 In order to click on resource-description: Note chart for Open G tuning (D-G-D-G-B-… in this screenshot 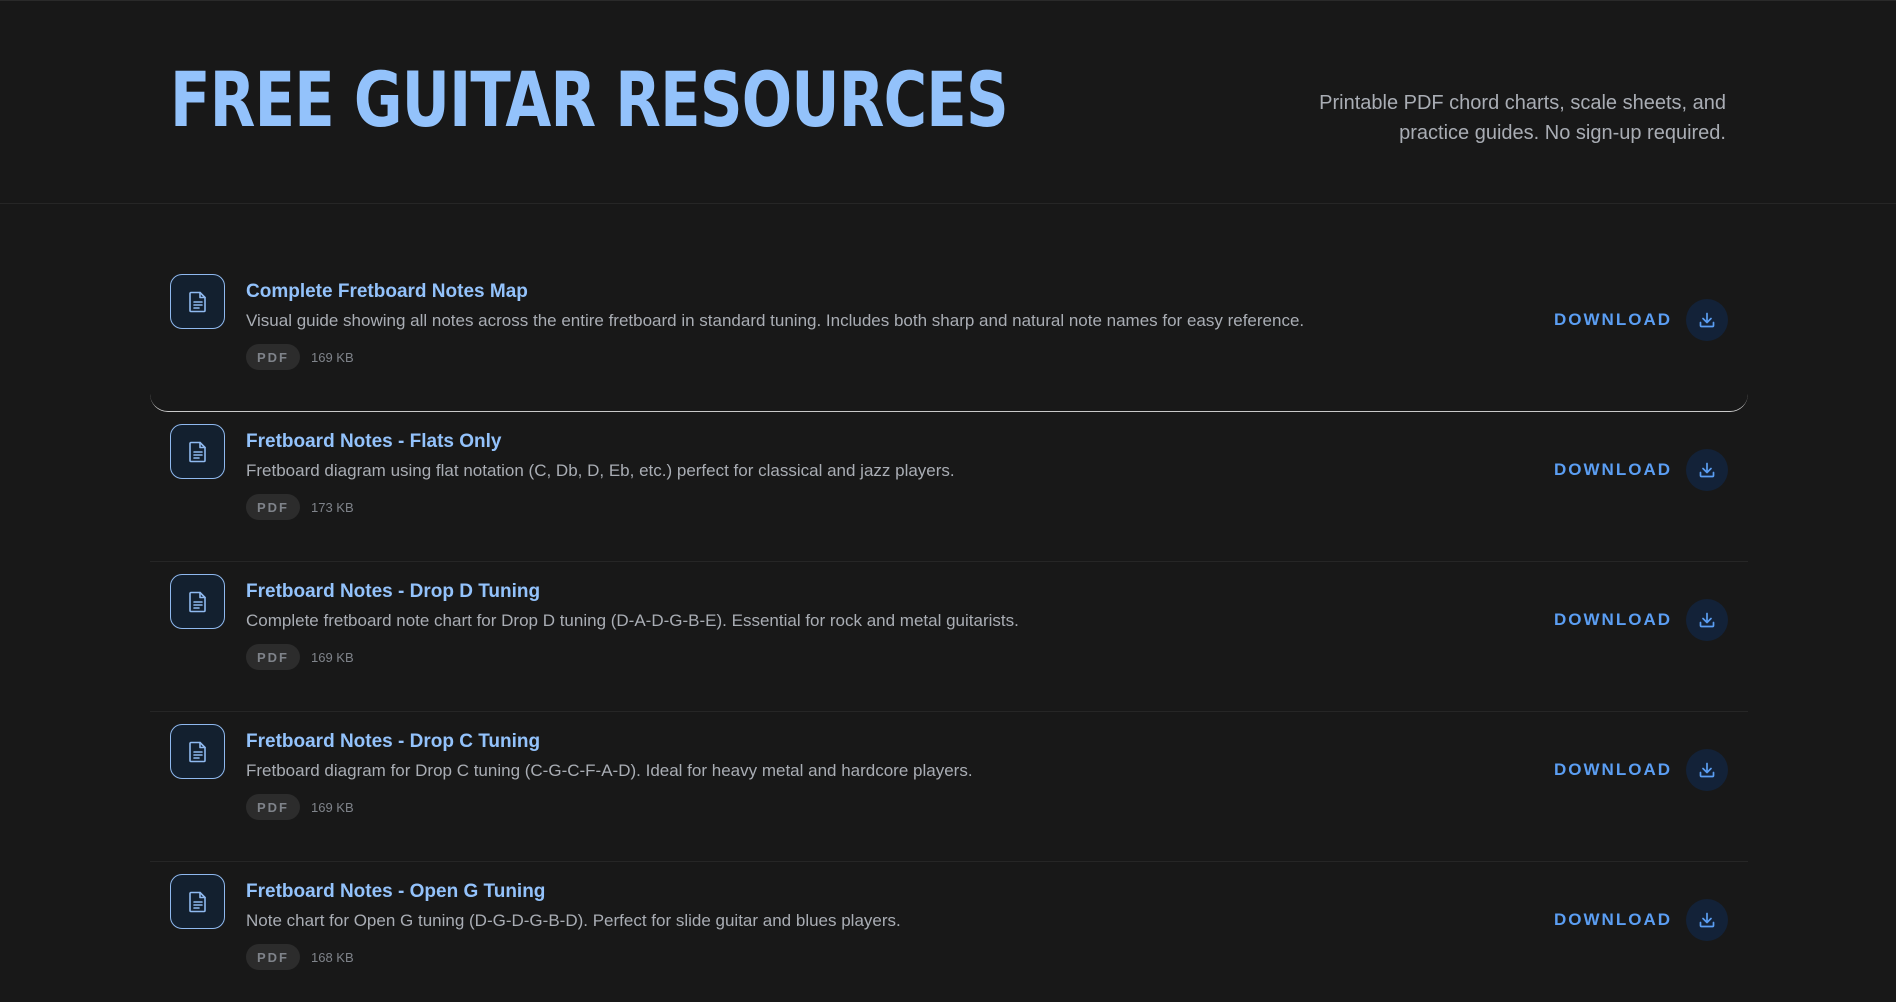, I will do `click(573, 920)`.